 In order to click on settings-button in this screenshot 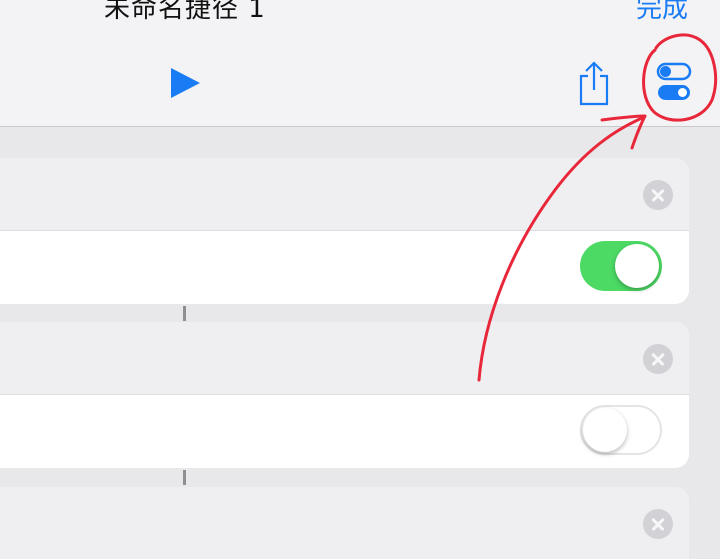, I will do `click(673, 81)`.